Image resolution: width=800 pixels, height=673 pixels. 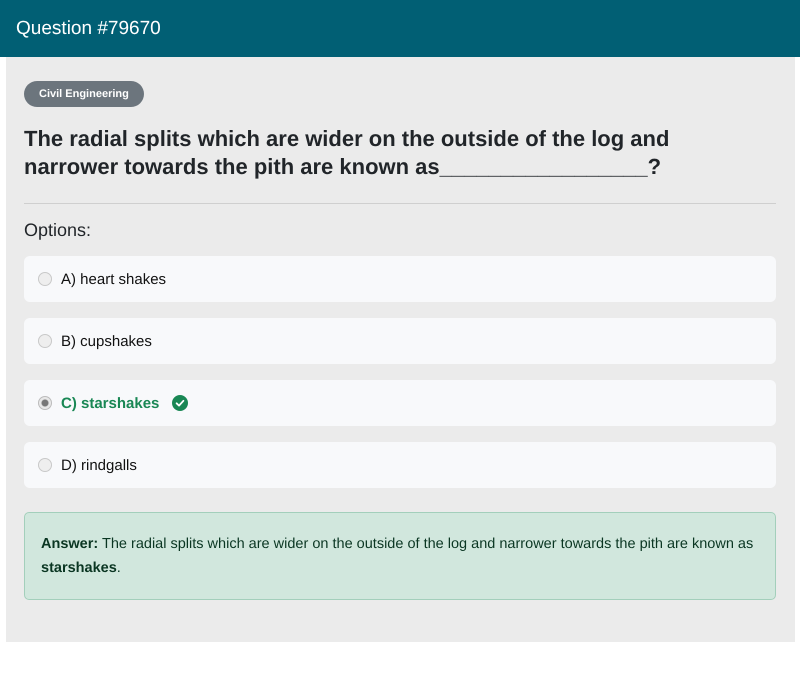 I want to click on option-text: A) heart shakes, so click(x=113, y=279).